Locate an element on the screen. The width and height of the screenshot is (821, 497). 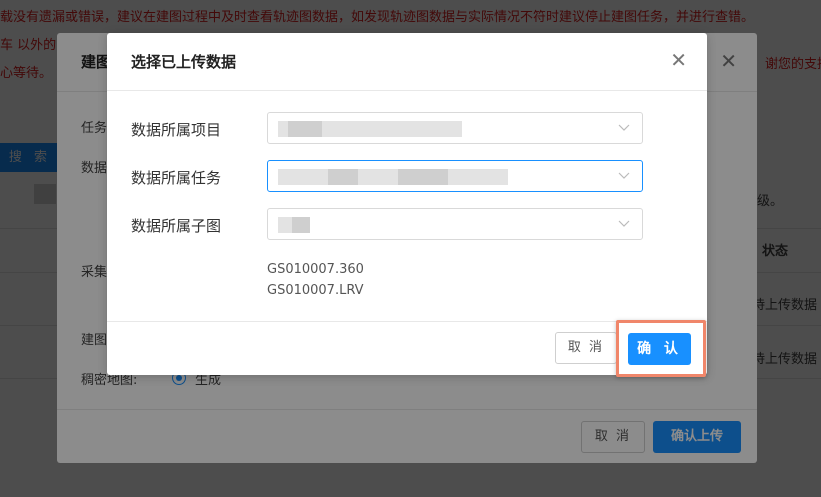
submap-row: 数据所属子图 is located at coordinates (407, 225).